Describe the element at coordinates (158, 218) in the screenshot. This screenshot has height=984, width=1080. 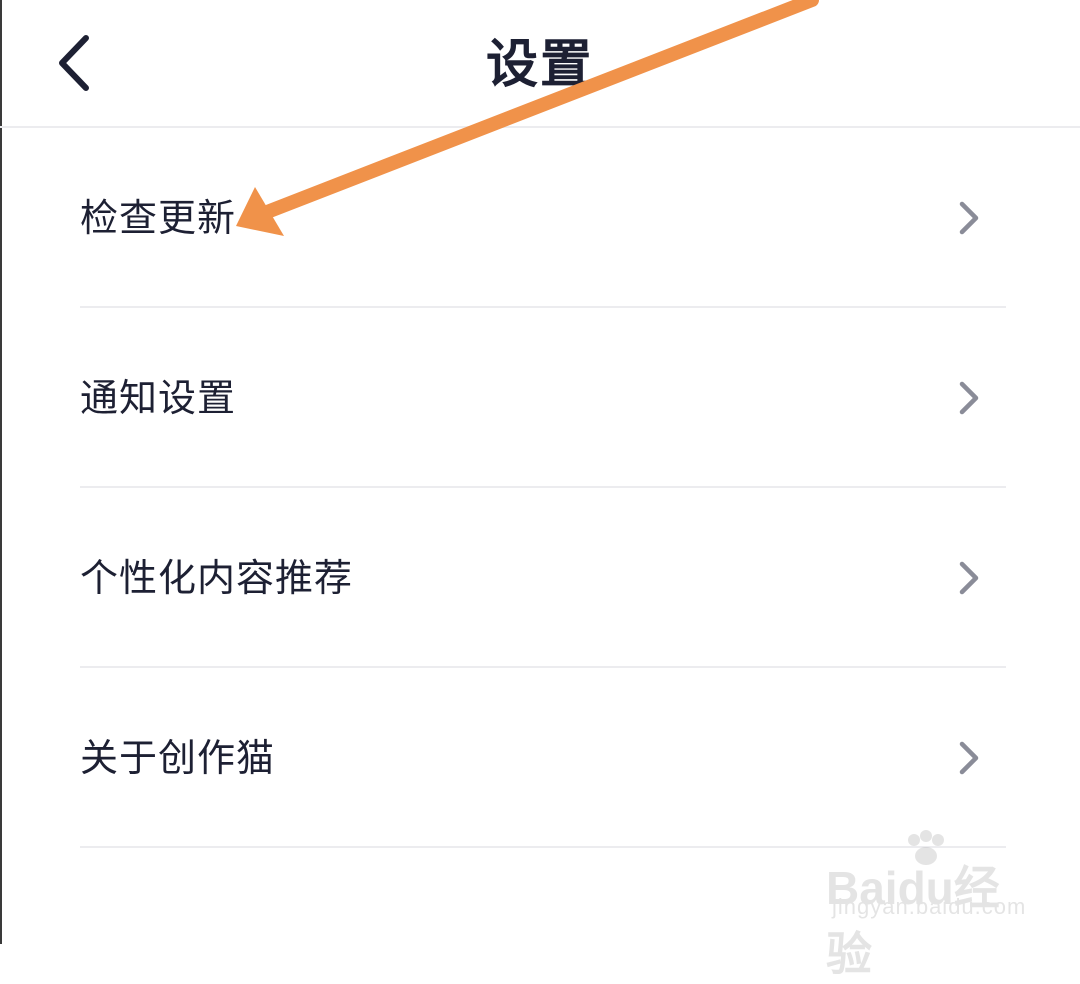
I see `menu-item-label: 检查更新` at that location.